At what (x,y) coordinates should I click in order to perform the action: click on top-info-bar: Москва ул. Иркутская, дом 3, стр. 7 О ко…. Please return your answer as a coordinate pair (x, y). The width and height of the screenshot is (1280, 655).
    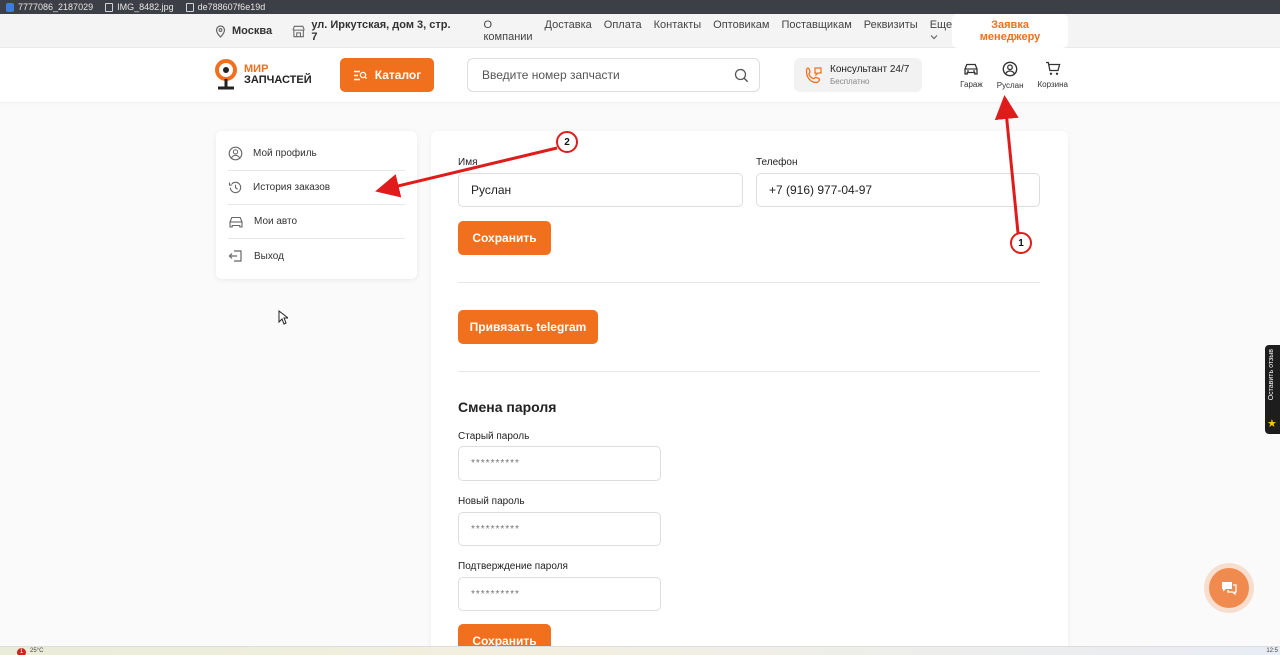
    Looking at the image, I should click on (640, 31).